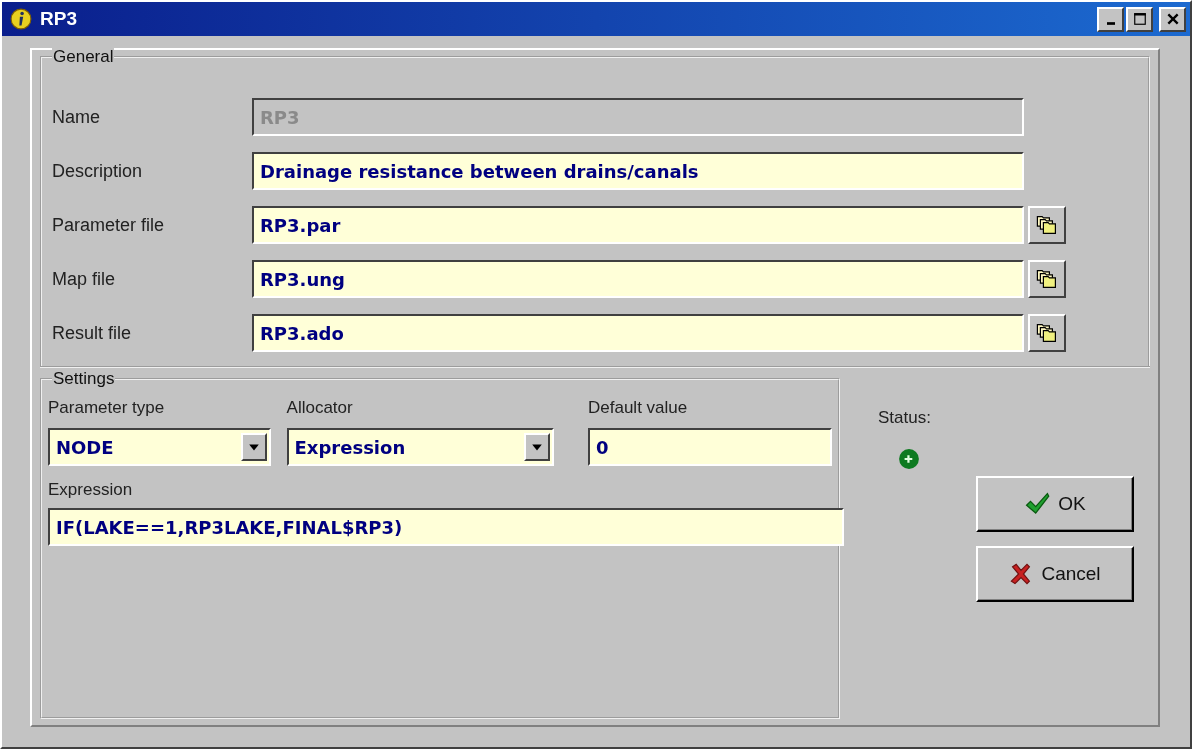 The width and height of the screenshot is (1192, 749). What do you see at coordinates (446, 527) in the screenshot?
I see `expression-field: IF(LAKE==1,RP3LAKE,FINAL$RP3)` at bounding box center [446, 527].